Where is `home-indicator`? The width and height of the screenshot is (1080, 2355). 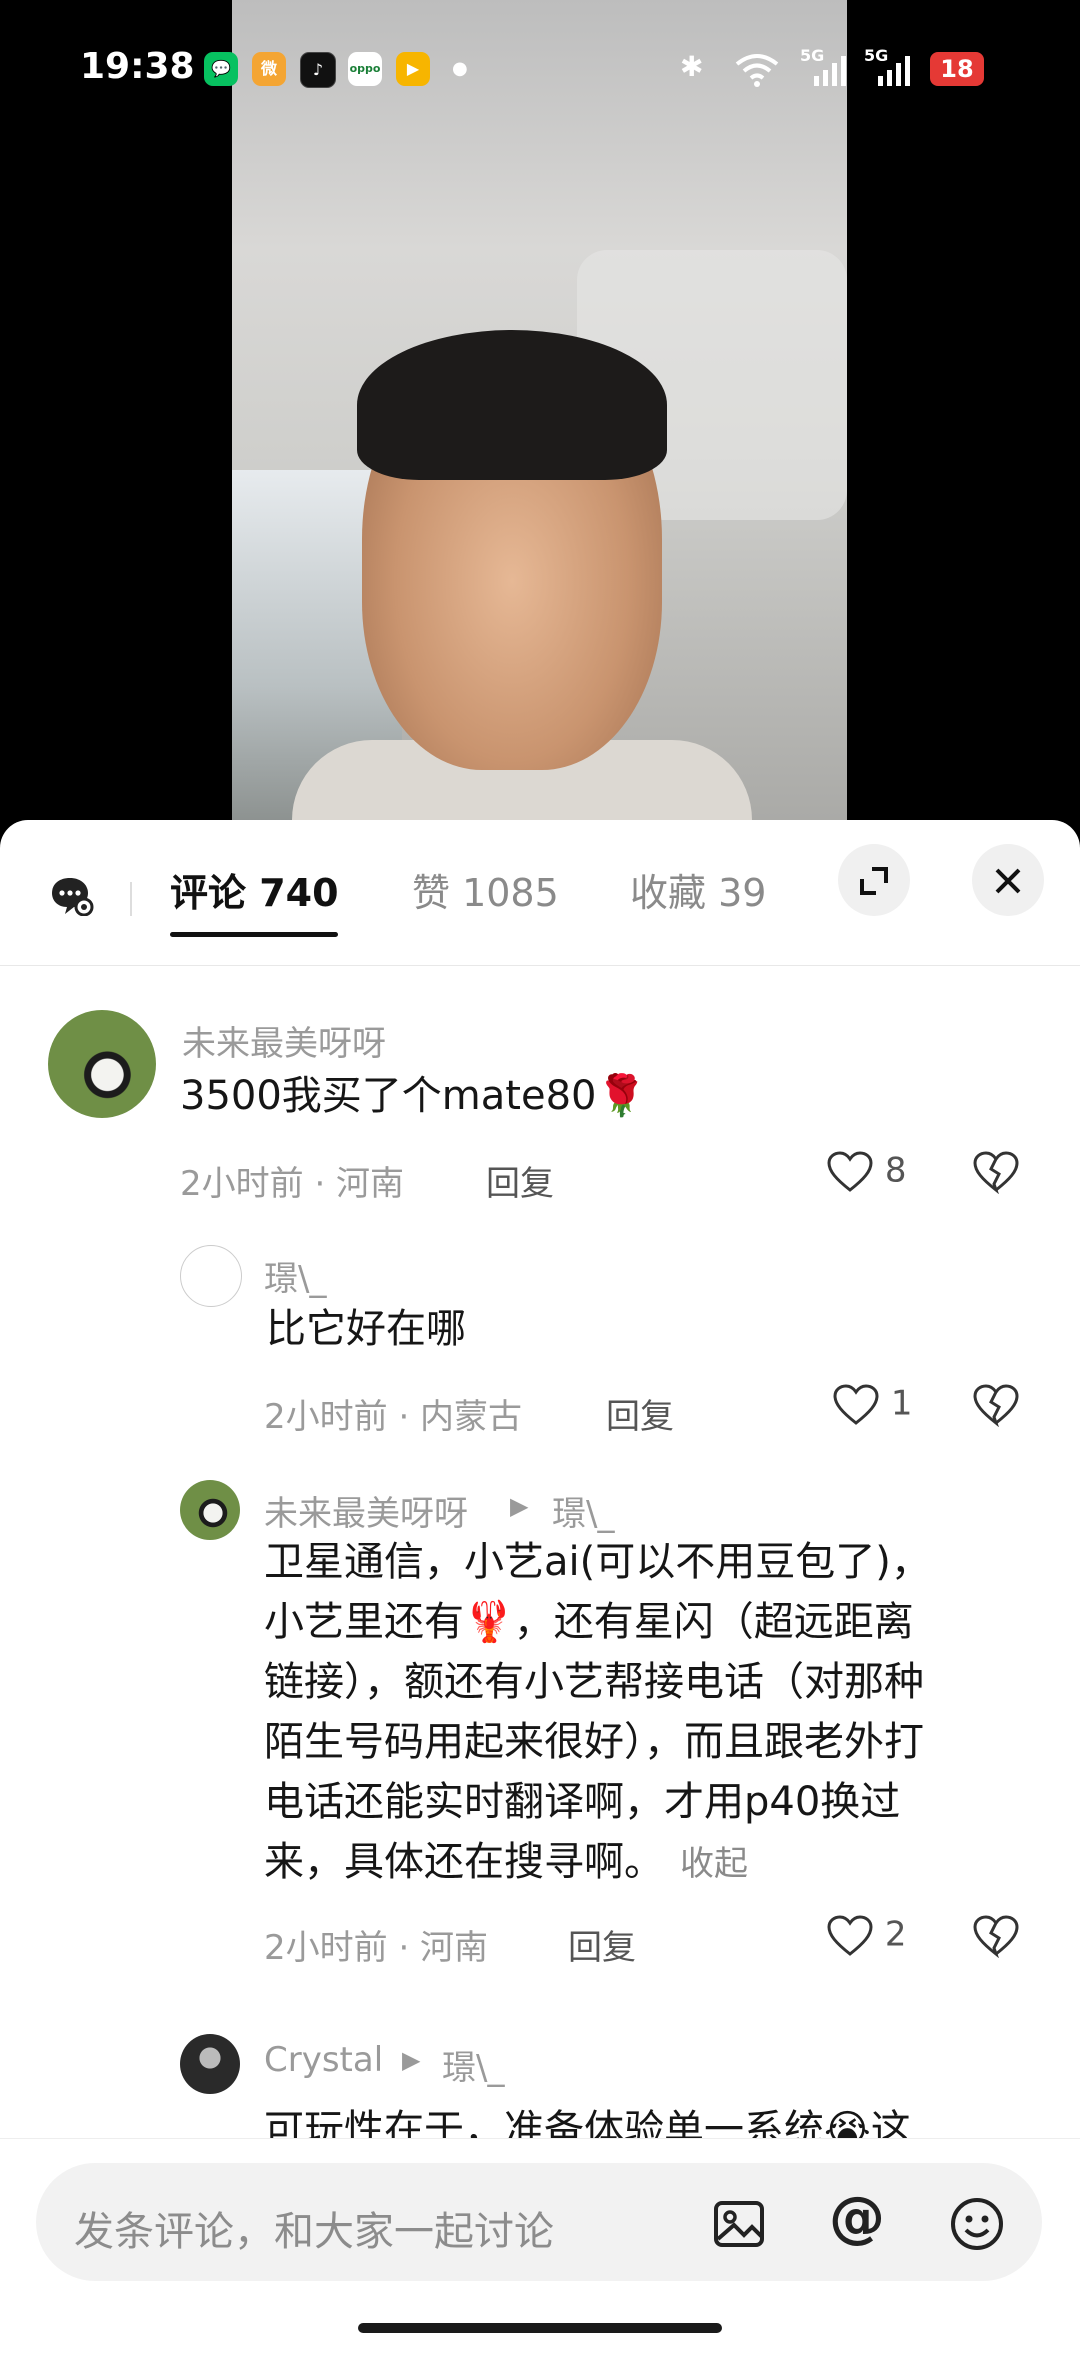 home-indicator is located at coordinates (540, 2328).